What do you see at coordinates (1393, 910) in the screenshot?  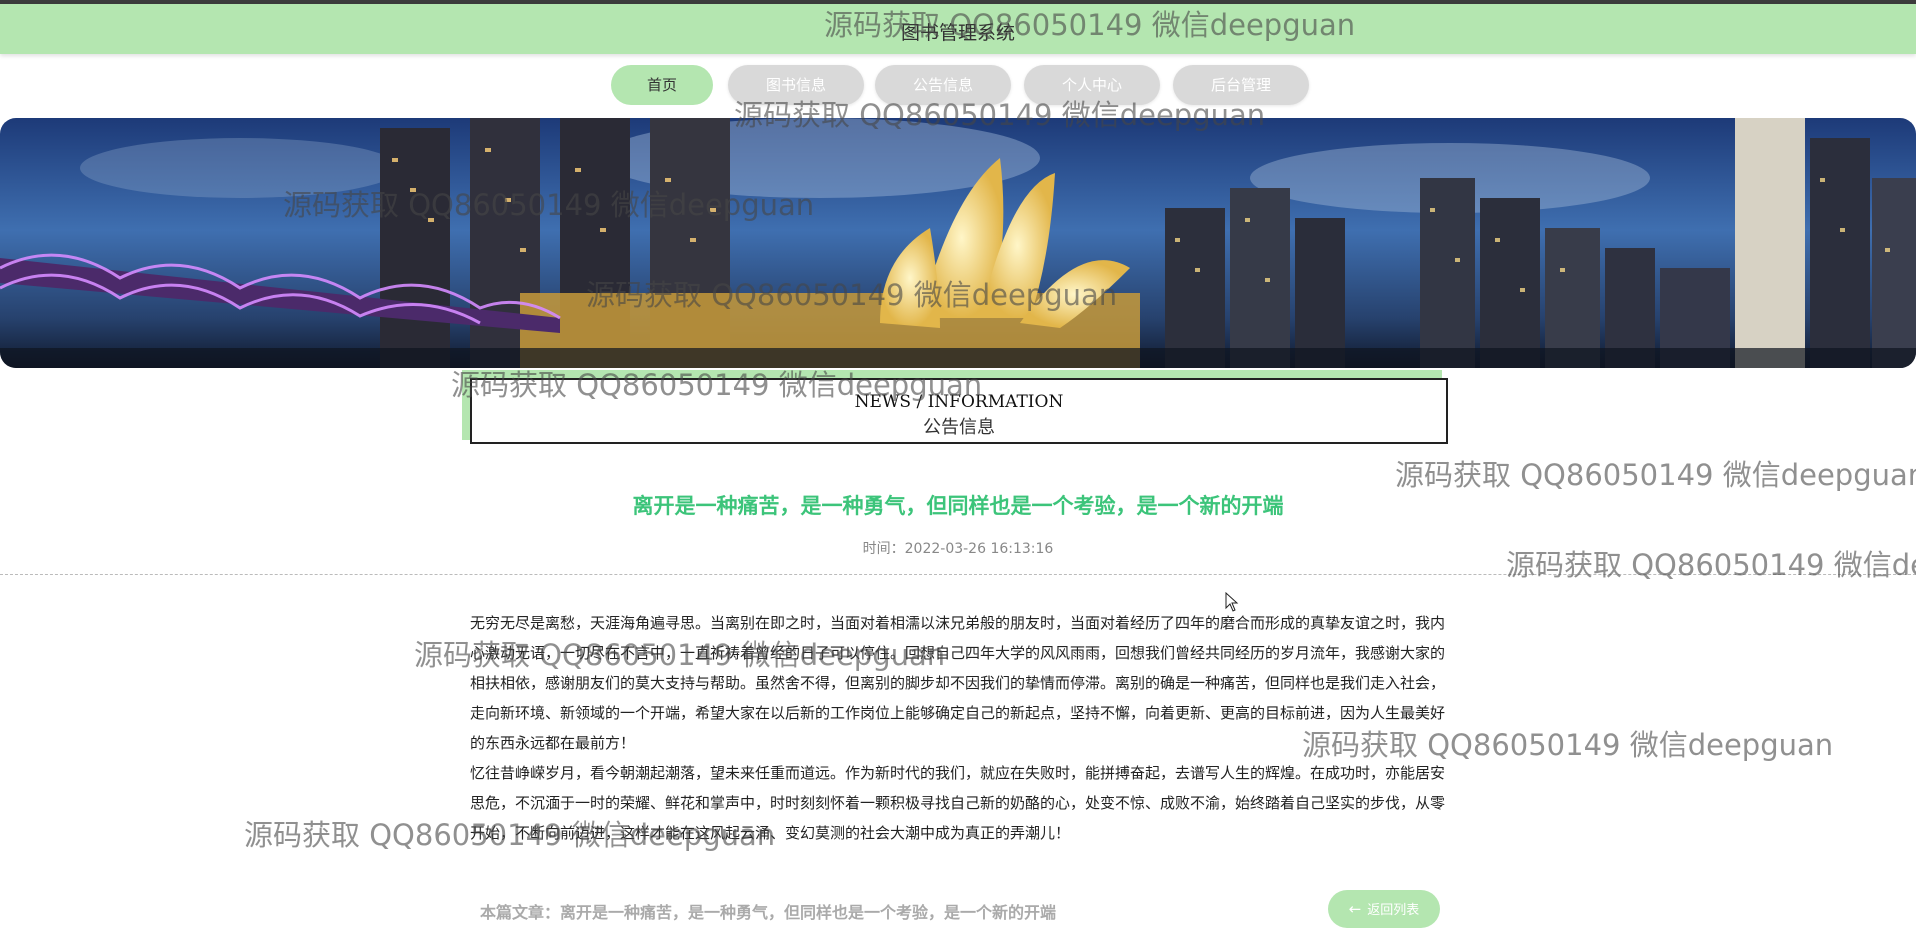 I see `back-to-list-label: 返回列表` at bounding box center [1393, 910].